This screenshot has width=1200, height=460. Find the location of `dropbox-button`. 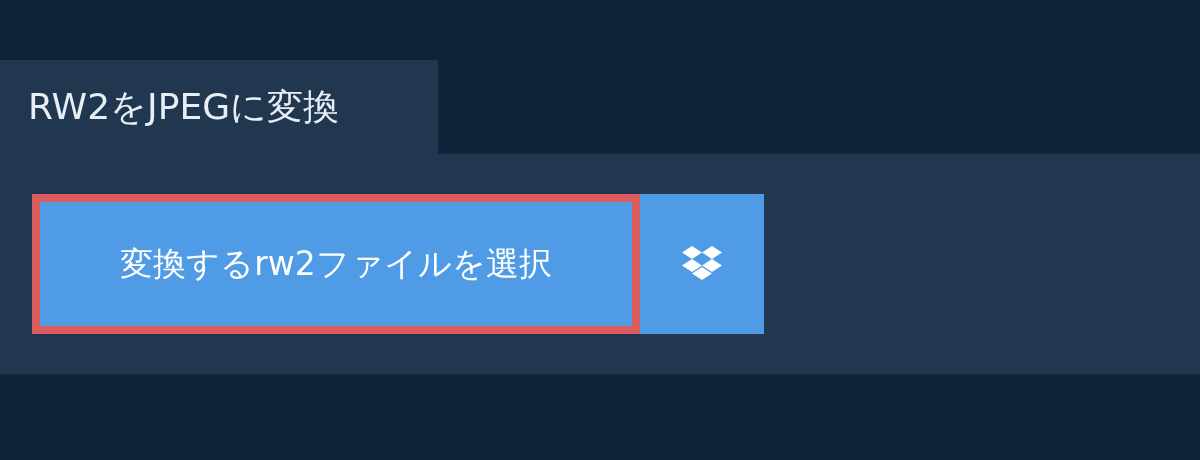

dropbox-button is located at coordinates (702, 264).